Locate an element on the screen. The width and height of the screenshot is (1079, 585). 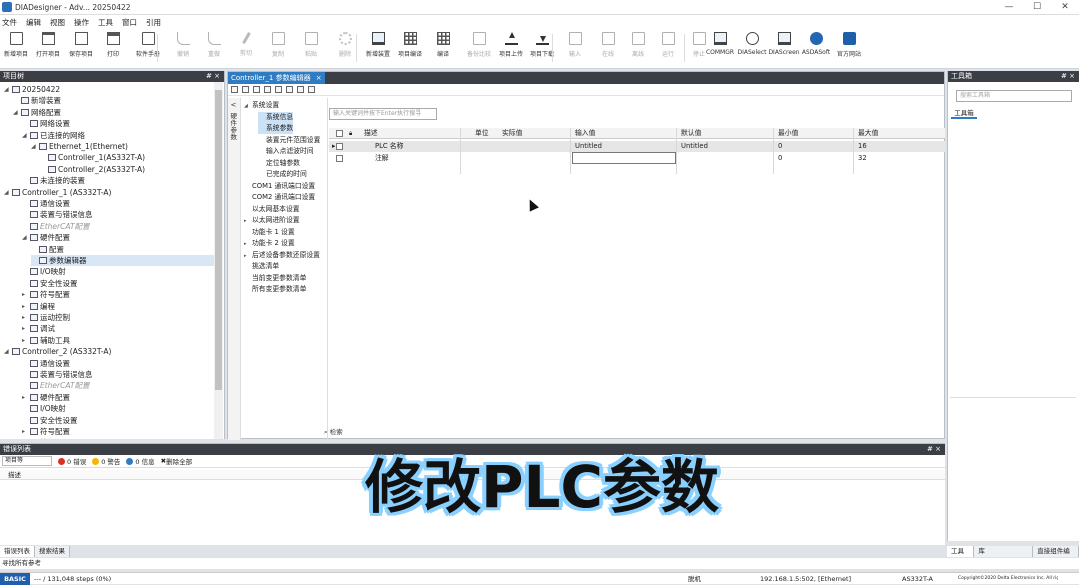
select-all-checkbox is located at coordinates (339, 133).